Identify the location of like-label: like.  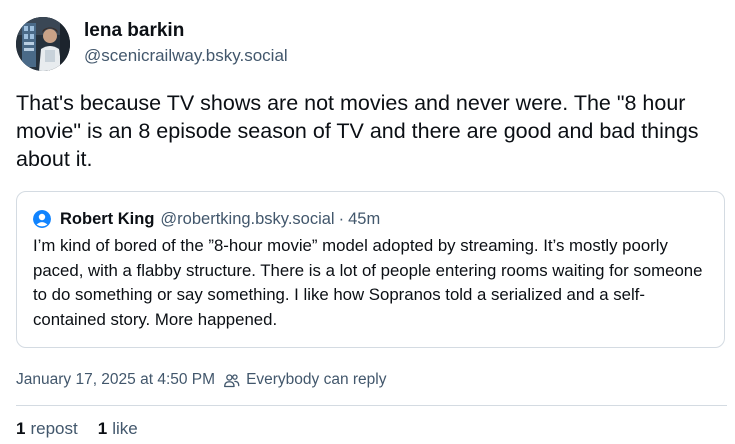
(125, 428).